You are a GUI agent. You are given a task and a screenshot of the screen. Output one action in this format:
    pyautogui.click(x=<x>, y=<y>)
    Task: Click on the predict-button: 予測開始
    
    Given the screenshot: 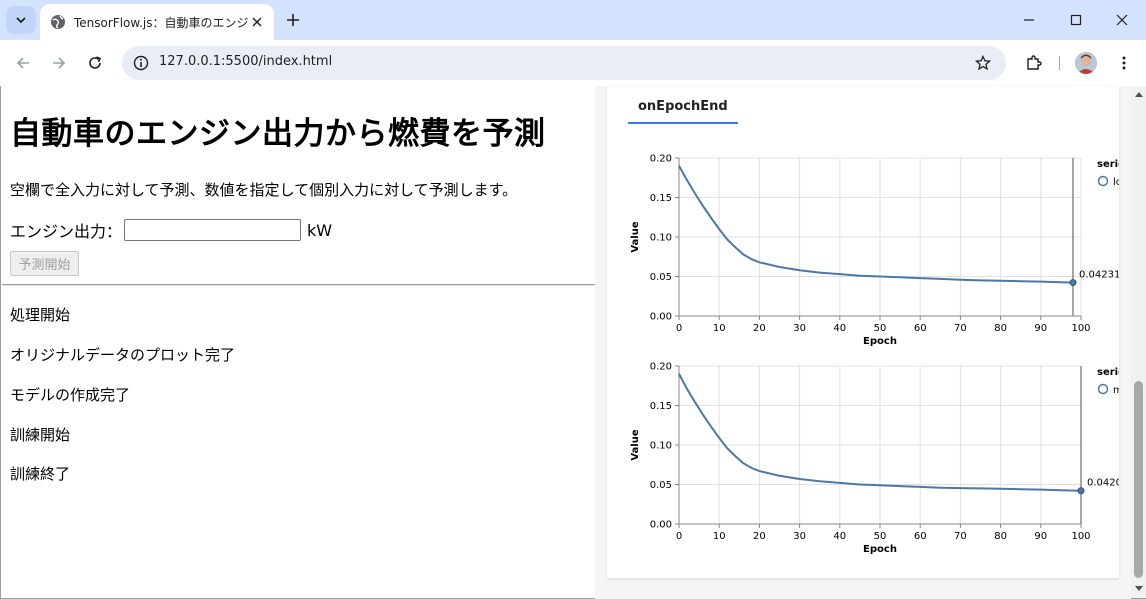 What is the action you would take?
    pyautogui.click(x=44, y=263)
    